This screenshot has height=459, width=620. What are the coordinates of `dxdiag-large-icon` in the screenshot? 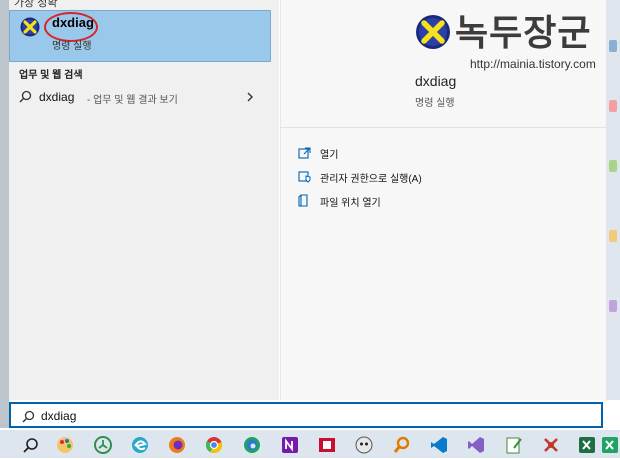 It's located at (433, 32).